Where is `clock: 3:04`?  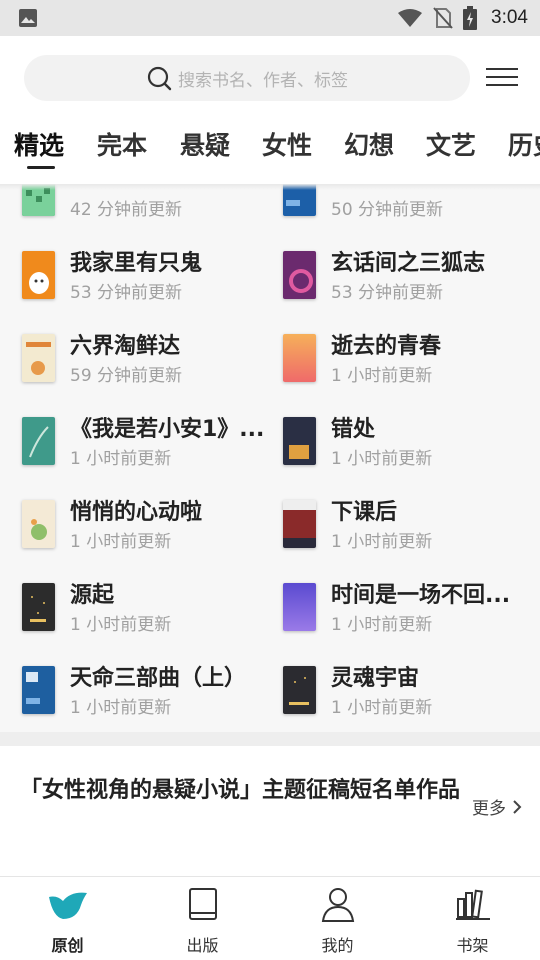 clock: 3:04 is located at coordinates (509, 17).